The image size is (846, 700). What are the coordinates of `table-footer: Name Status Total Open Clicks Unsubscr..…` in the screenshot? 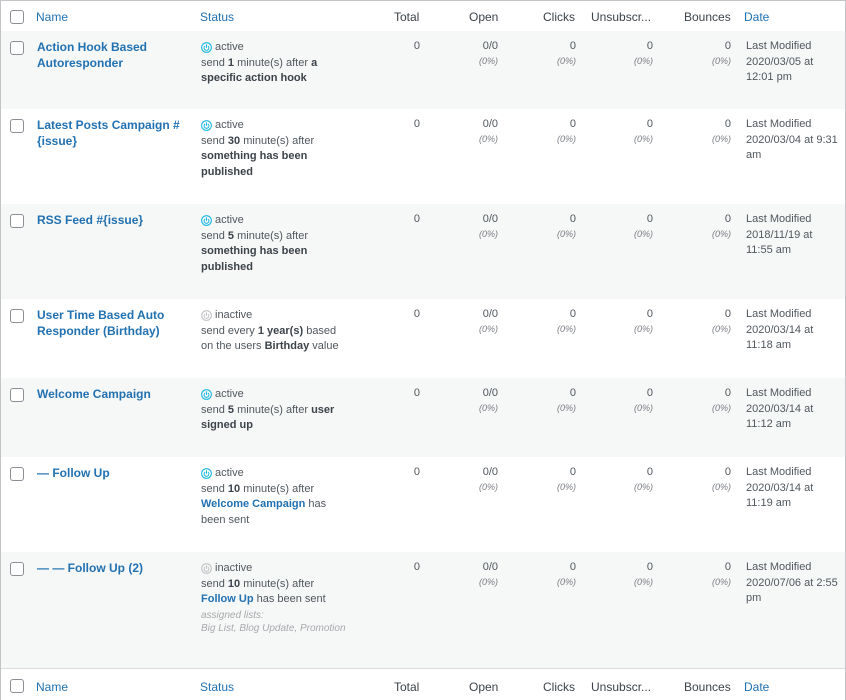 It's located at (423, 684).